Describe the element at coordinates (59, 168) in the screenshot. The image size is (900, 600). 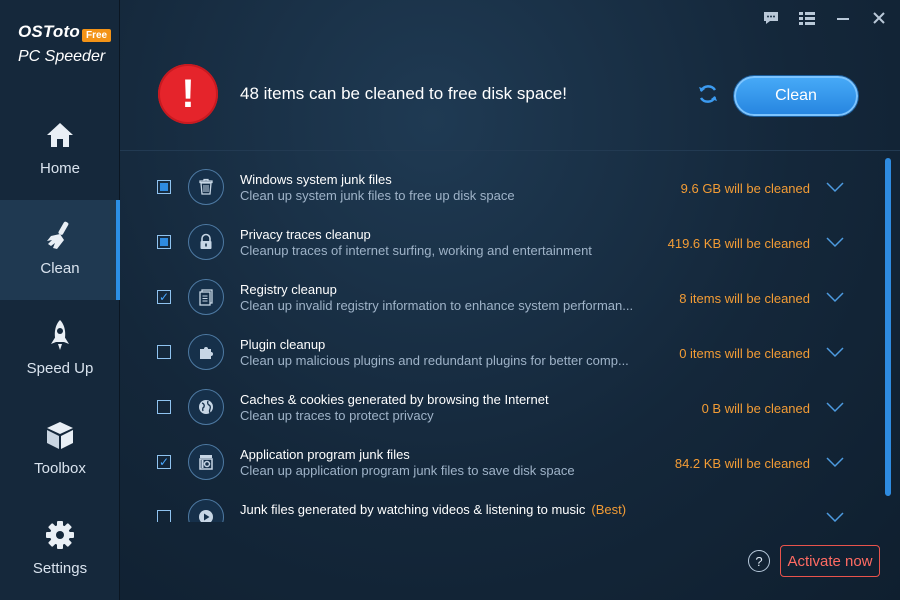
I see `sidebar-item-label: Home` at that location.